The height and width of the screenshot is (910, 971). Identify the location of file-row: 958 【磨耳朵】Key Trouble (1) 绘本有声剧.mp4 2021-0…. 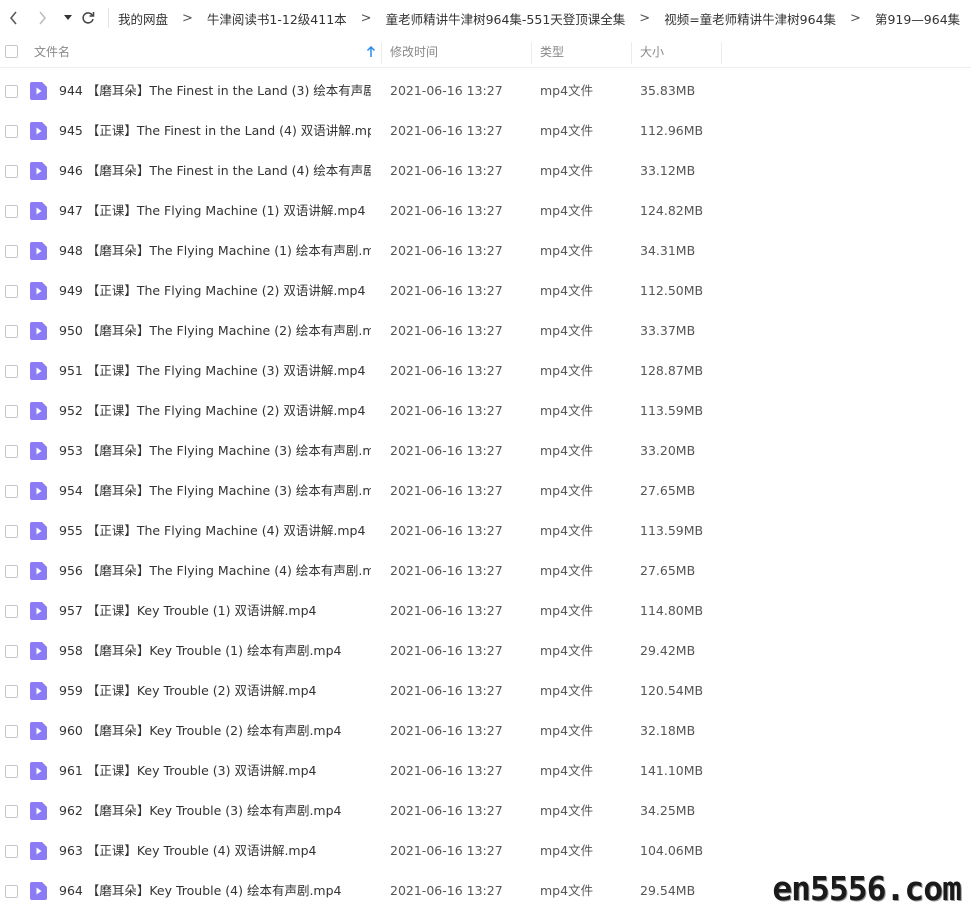
(485, 651).